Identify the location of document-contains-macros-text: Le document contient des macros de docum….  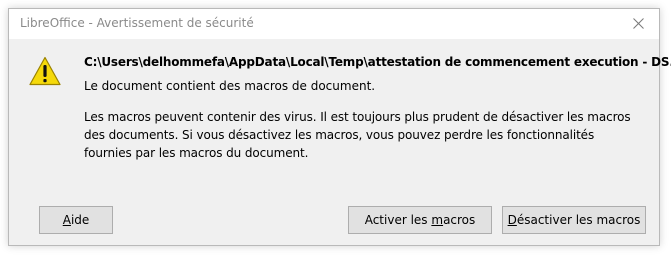
(230, 86).